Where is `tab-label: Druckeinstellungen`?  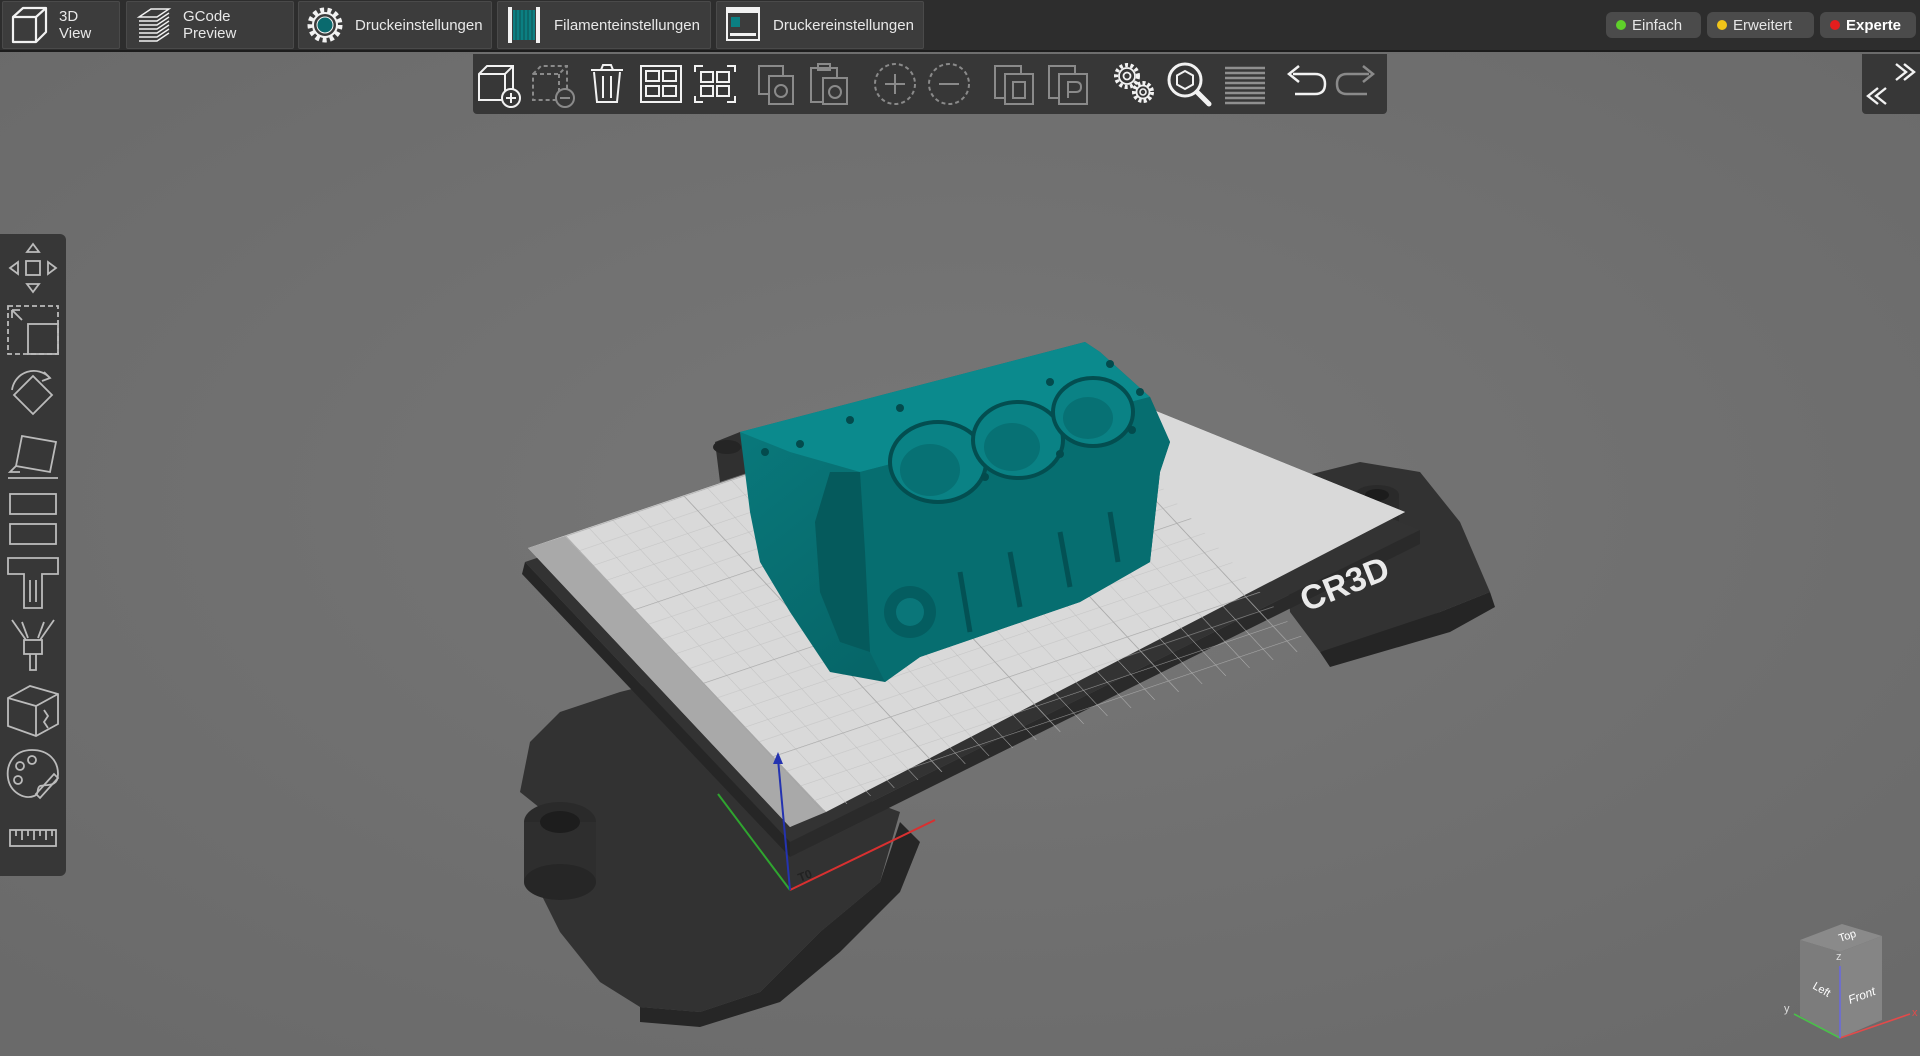 tab-label: Druckeinstellungen is located at coordinates (419, 25).